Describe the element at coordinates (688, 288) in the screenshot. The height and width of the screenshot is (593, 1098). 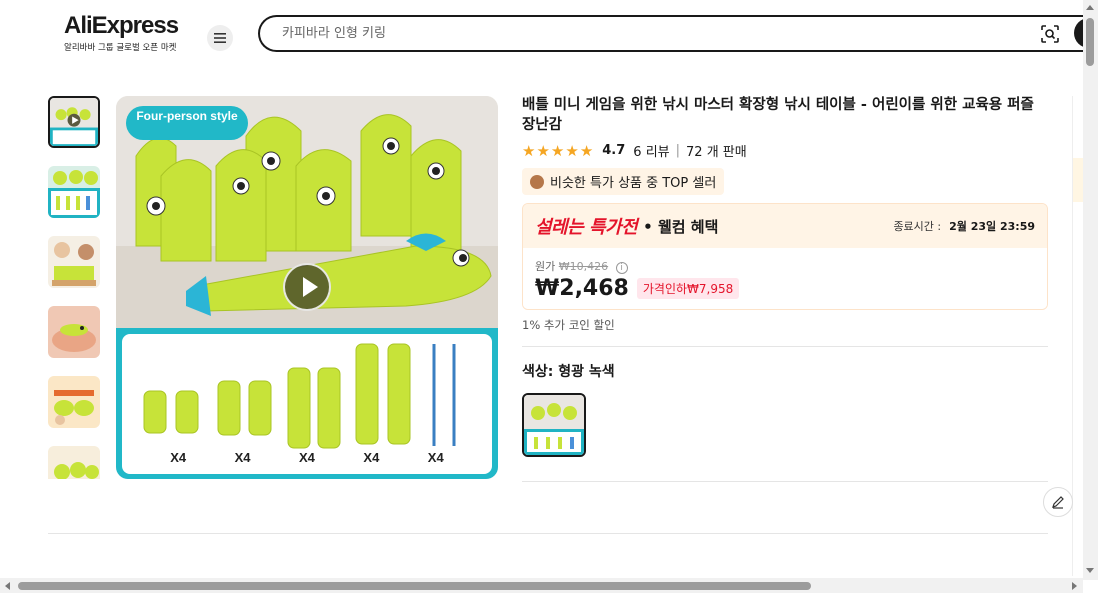
I see `discount-badge: 가격인하₩7,958` at that location.